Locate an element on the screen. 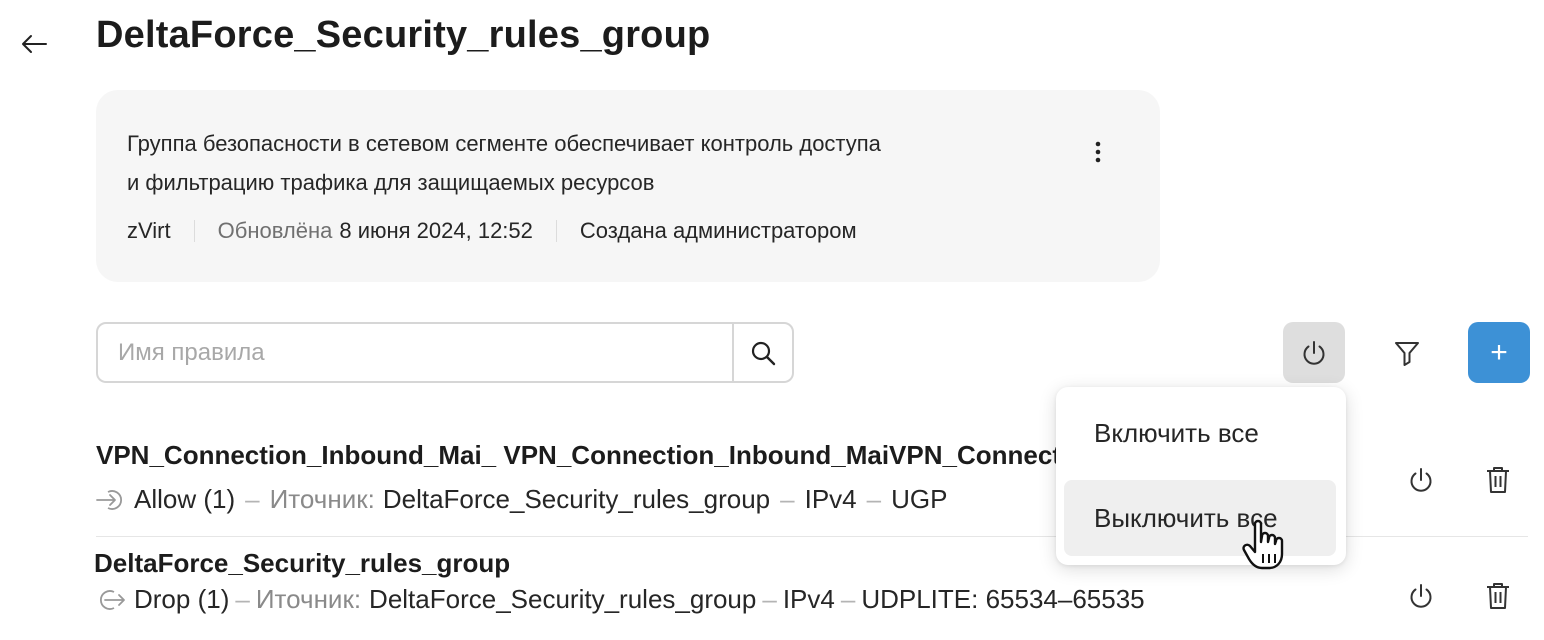  filter-icon is located at coordinates (1407, 353).